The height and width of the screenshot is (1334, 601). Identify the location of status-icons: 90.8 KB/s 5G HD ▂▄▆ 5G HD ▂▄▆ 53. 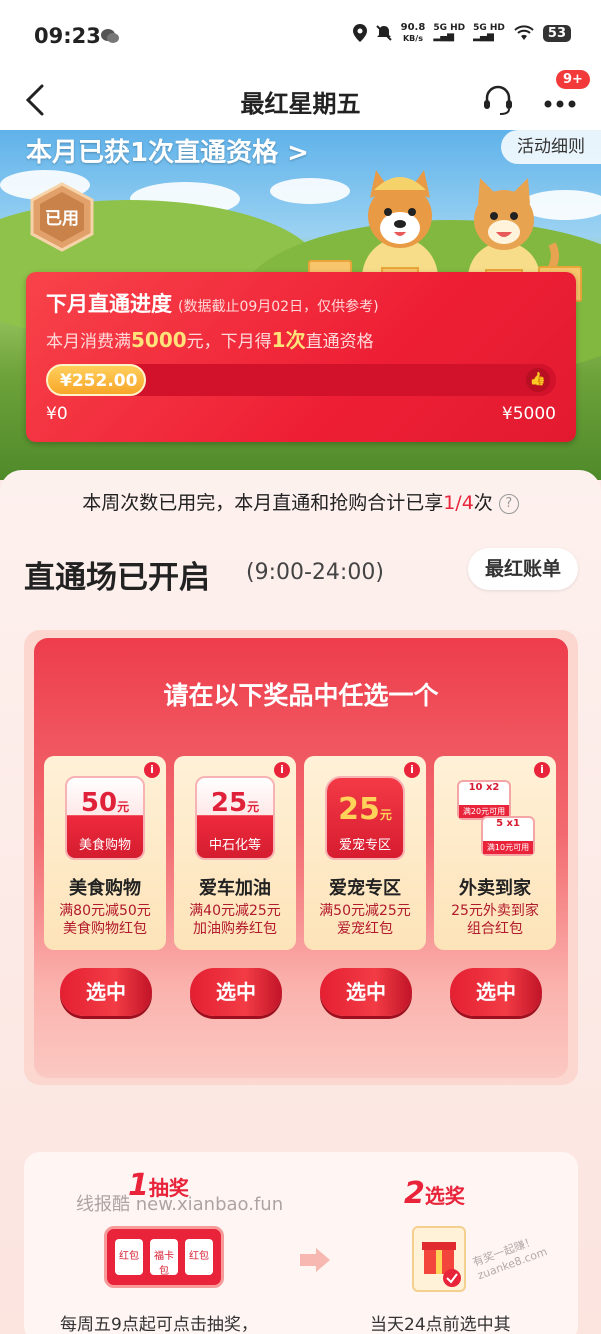
(461, 33).